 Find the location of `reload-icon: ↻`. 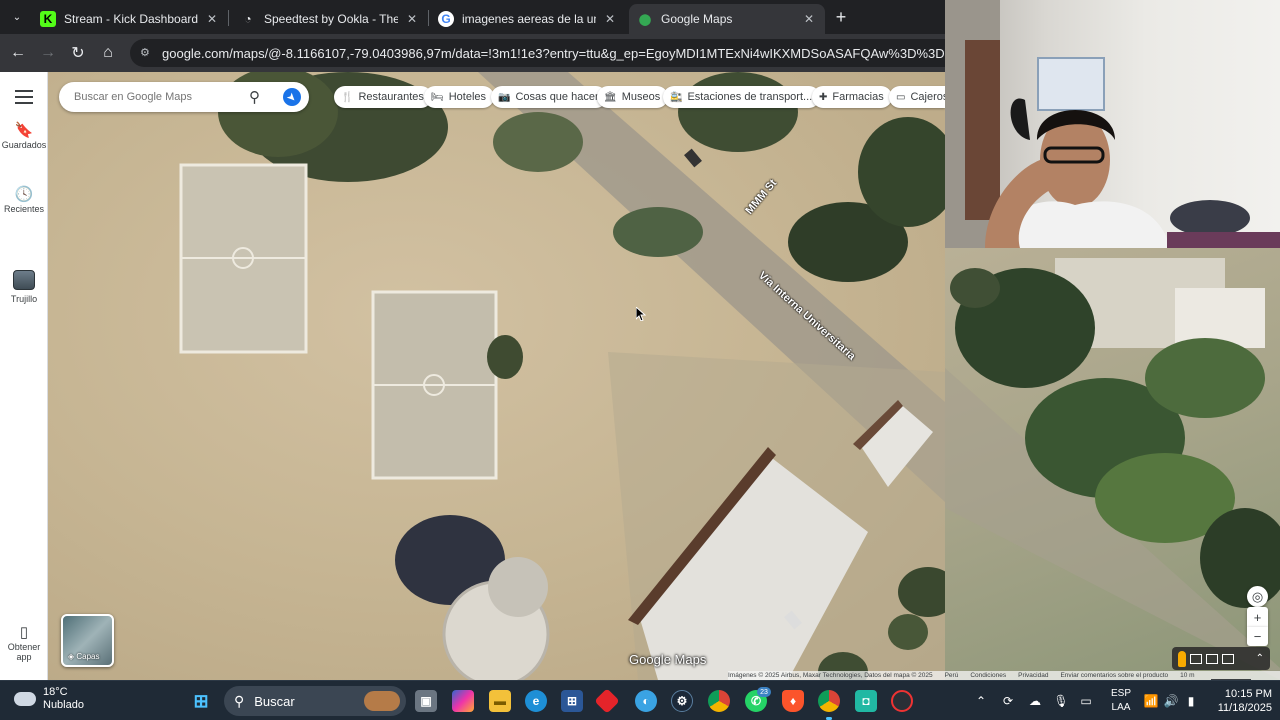

reload-icon: ↻ is located at coordinates (78, 53).